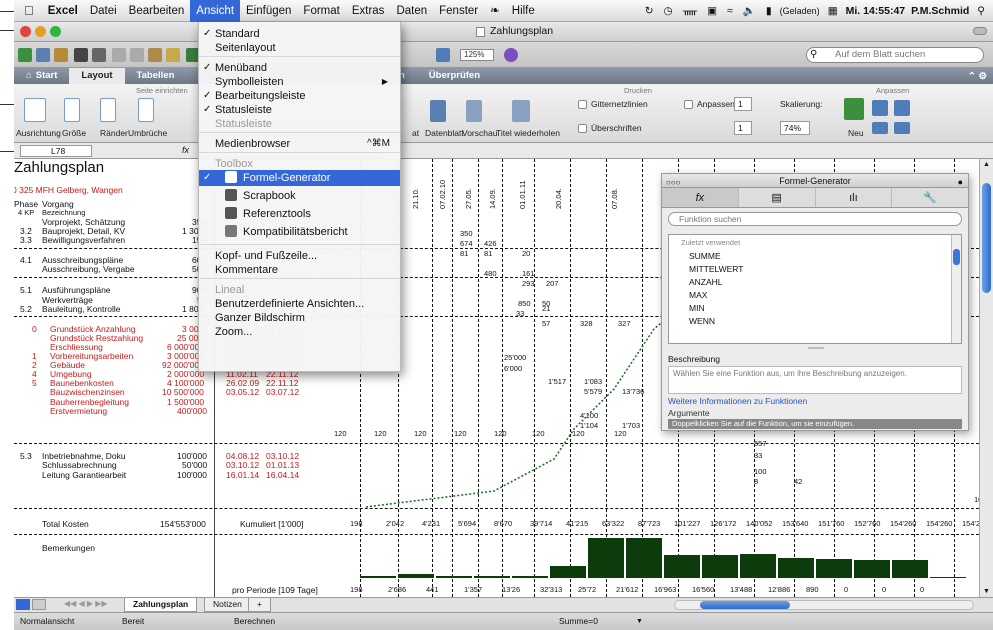 This screenshot has width=993, height=630. Describe the element at coordinates (777, 197) in the screenshot. I see `fg-tab-objects-icon: ▤` at that location.